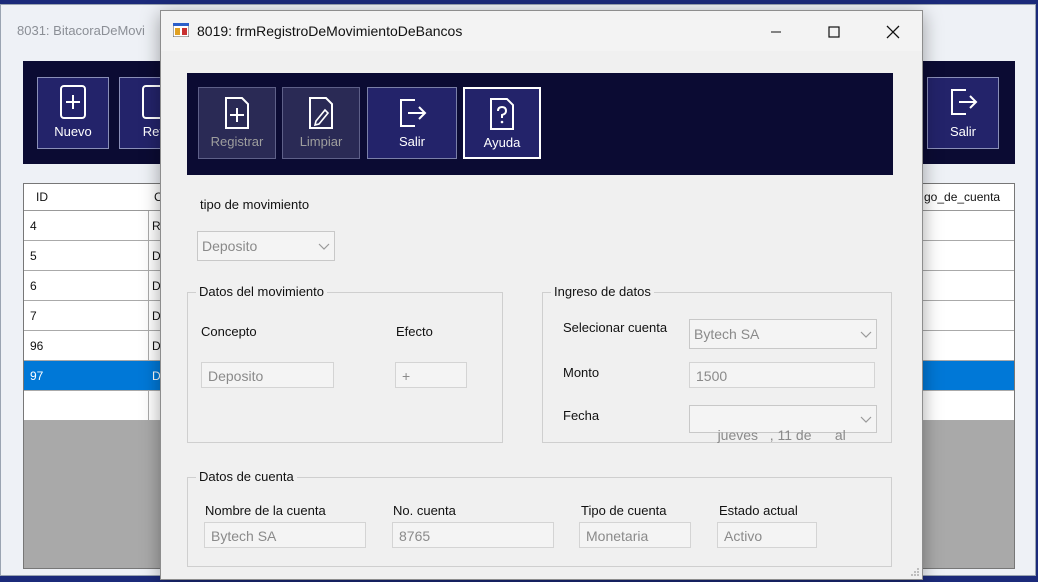 The height and width of the screenshot is (582, 1038). I want to click on dialog-toolbar: Registrar Limpiar Salir Ayuda, so click(540, 124).